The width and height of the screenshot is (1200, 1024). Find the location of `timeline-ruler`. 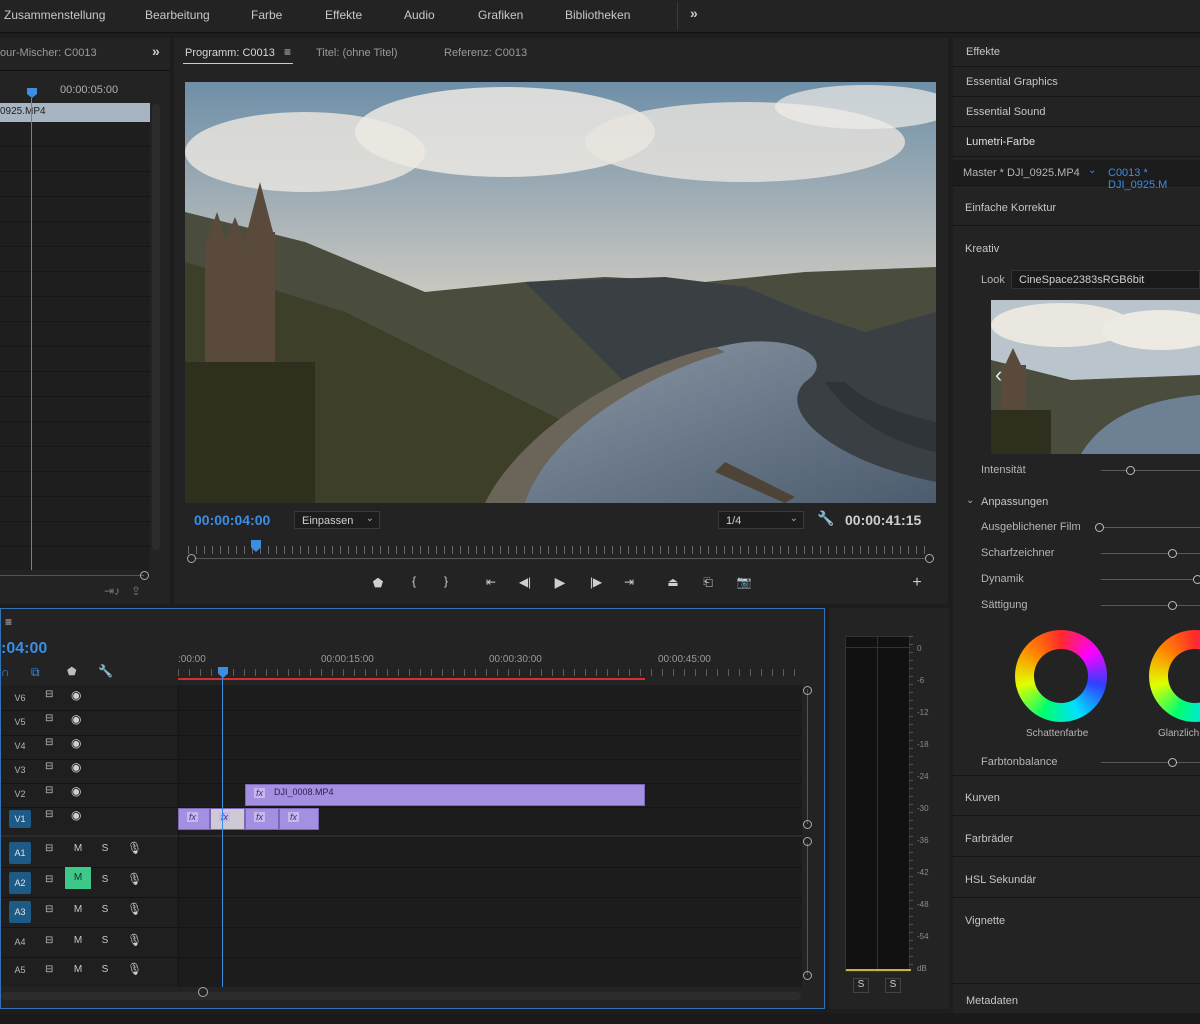

timeline-ruler is located at coordinates (488, 672).